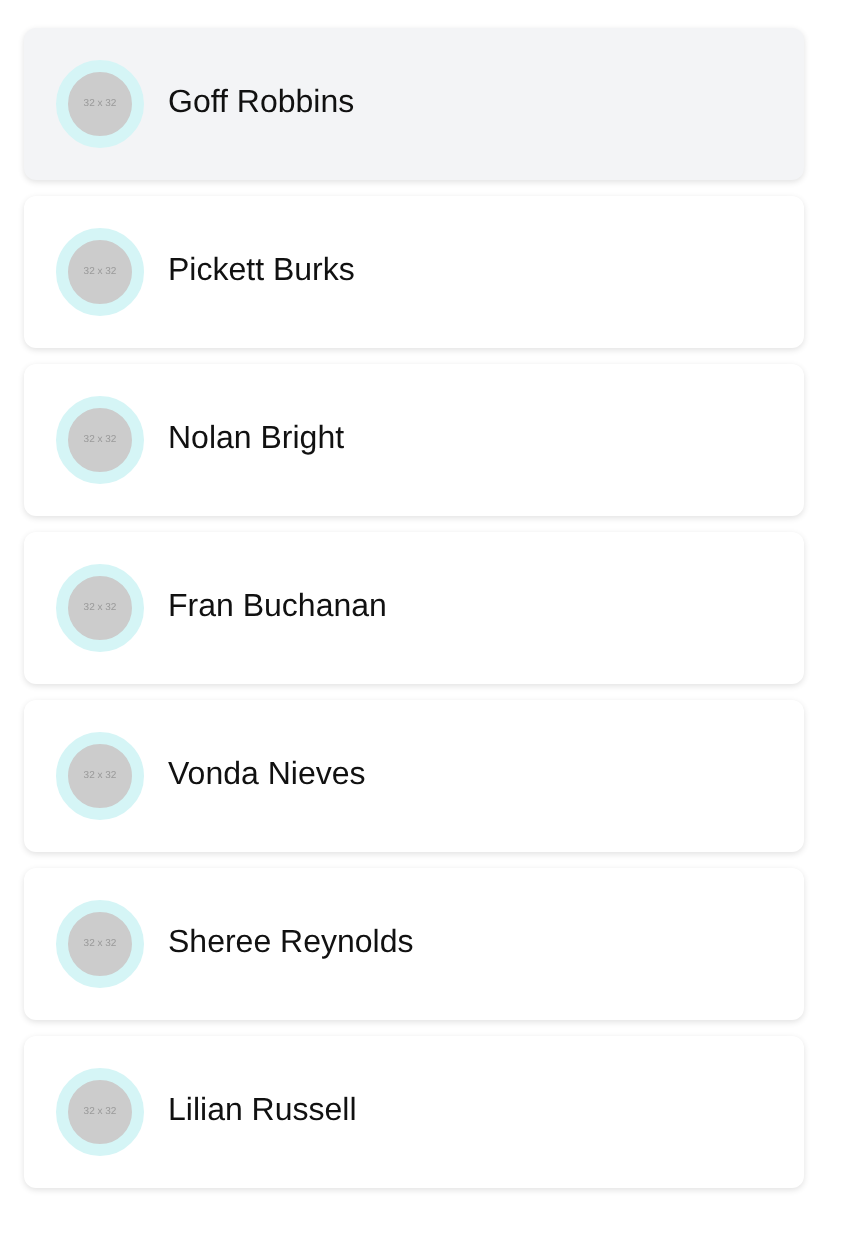  I want to click on contact-name: Vonda Nieves, so click(267, 776).